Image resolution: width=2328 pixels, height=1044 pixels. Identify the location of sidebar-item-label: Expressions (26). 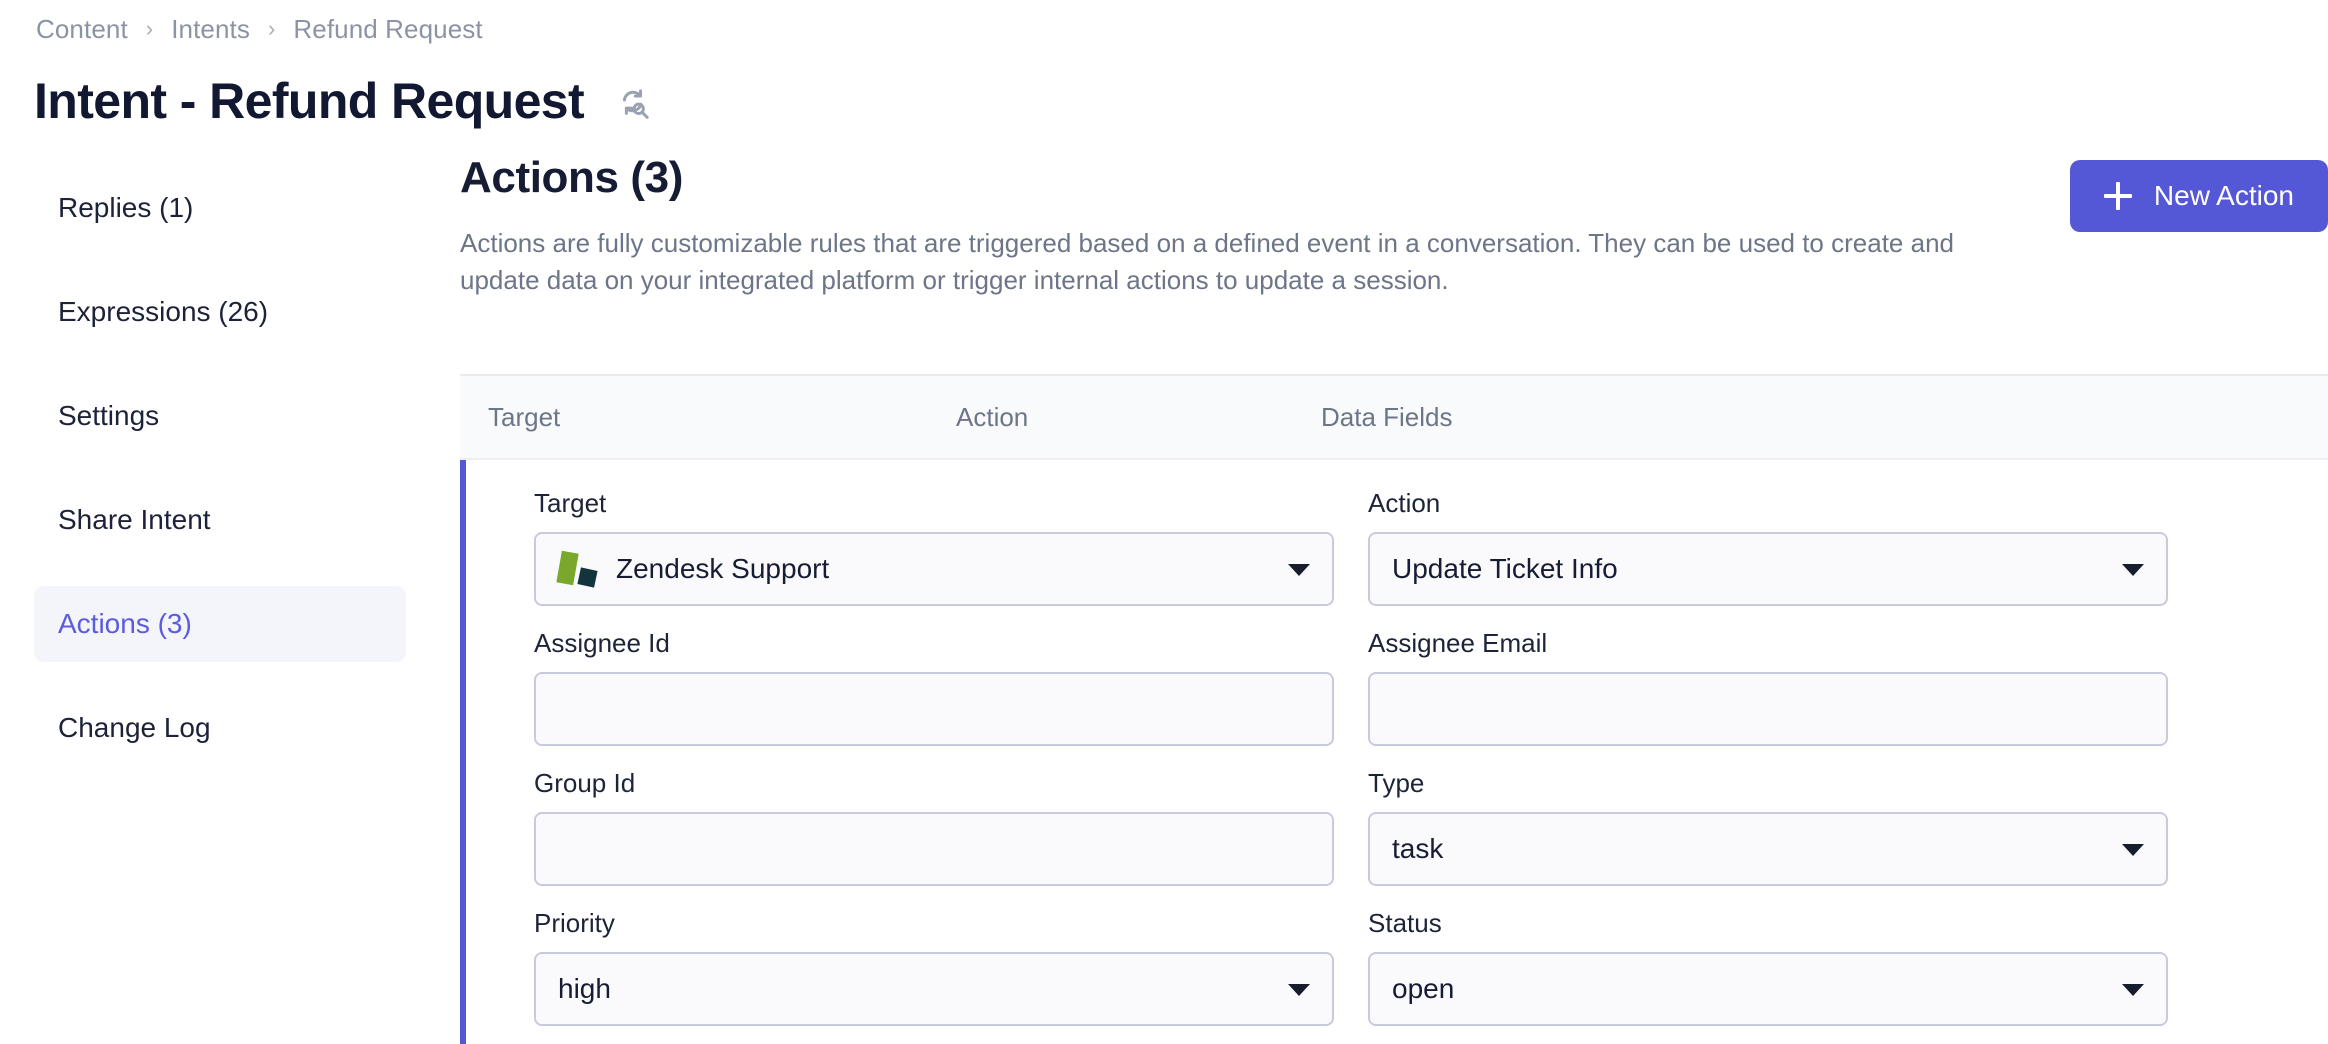
(163, 311).